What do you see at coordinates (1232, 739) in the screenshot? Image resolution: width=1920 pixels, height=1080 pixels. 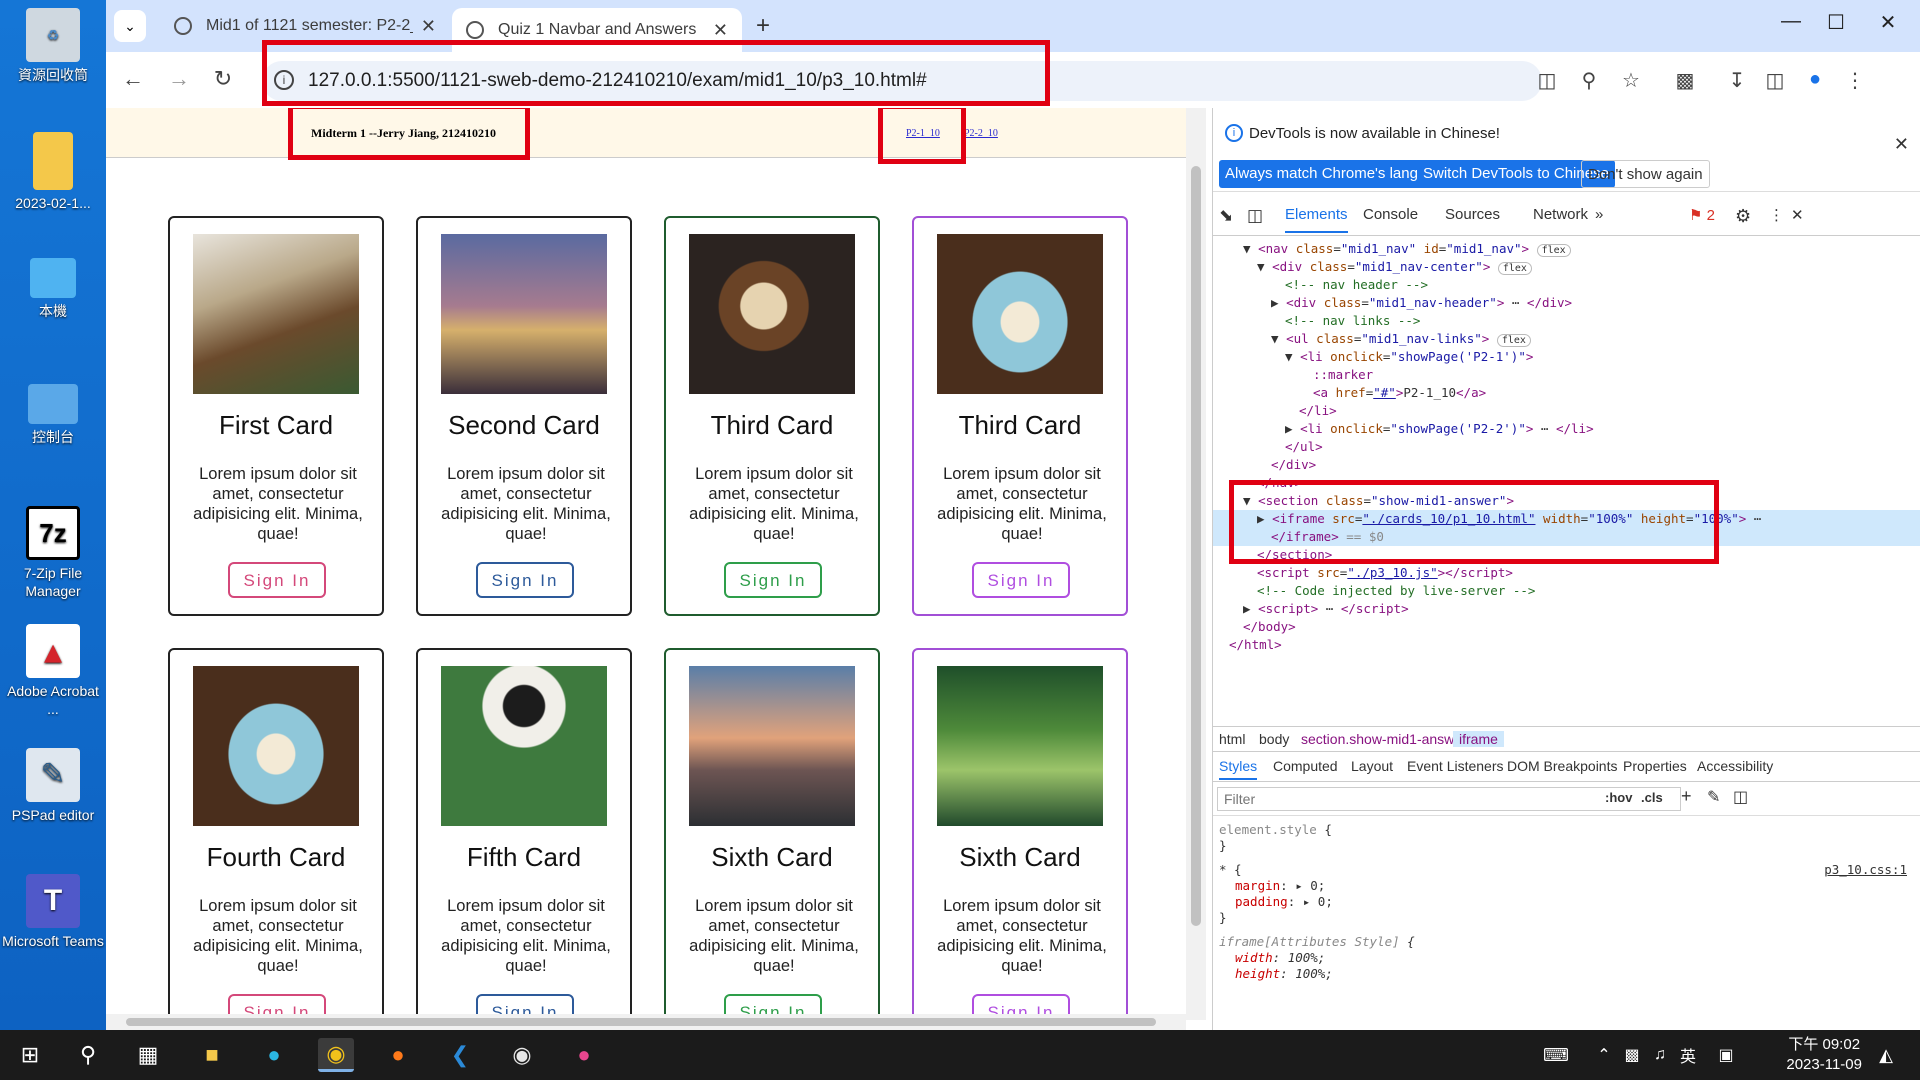 I see `crumb-html: html` at bounding box center [1232, 739].